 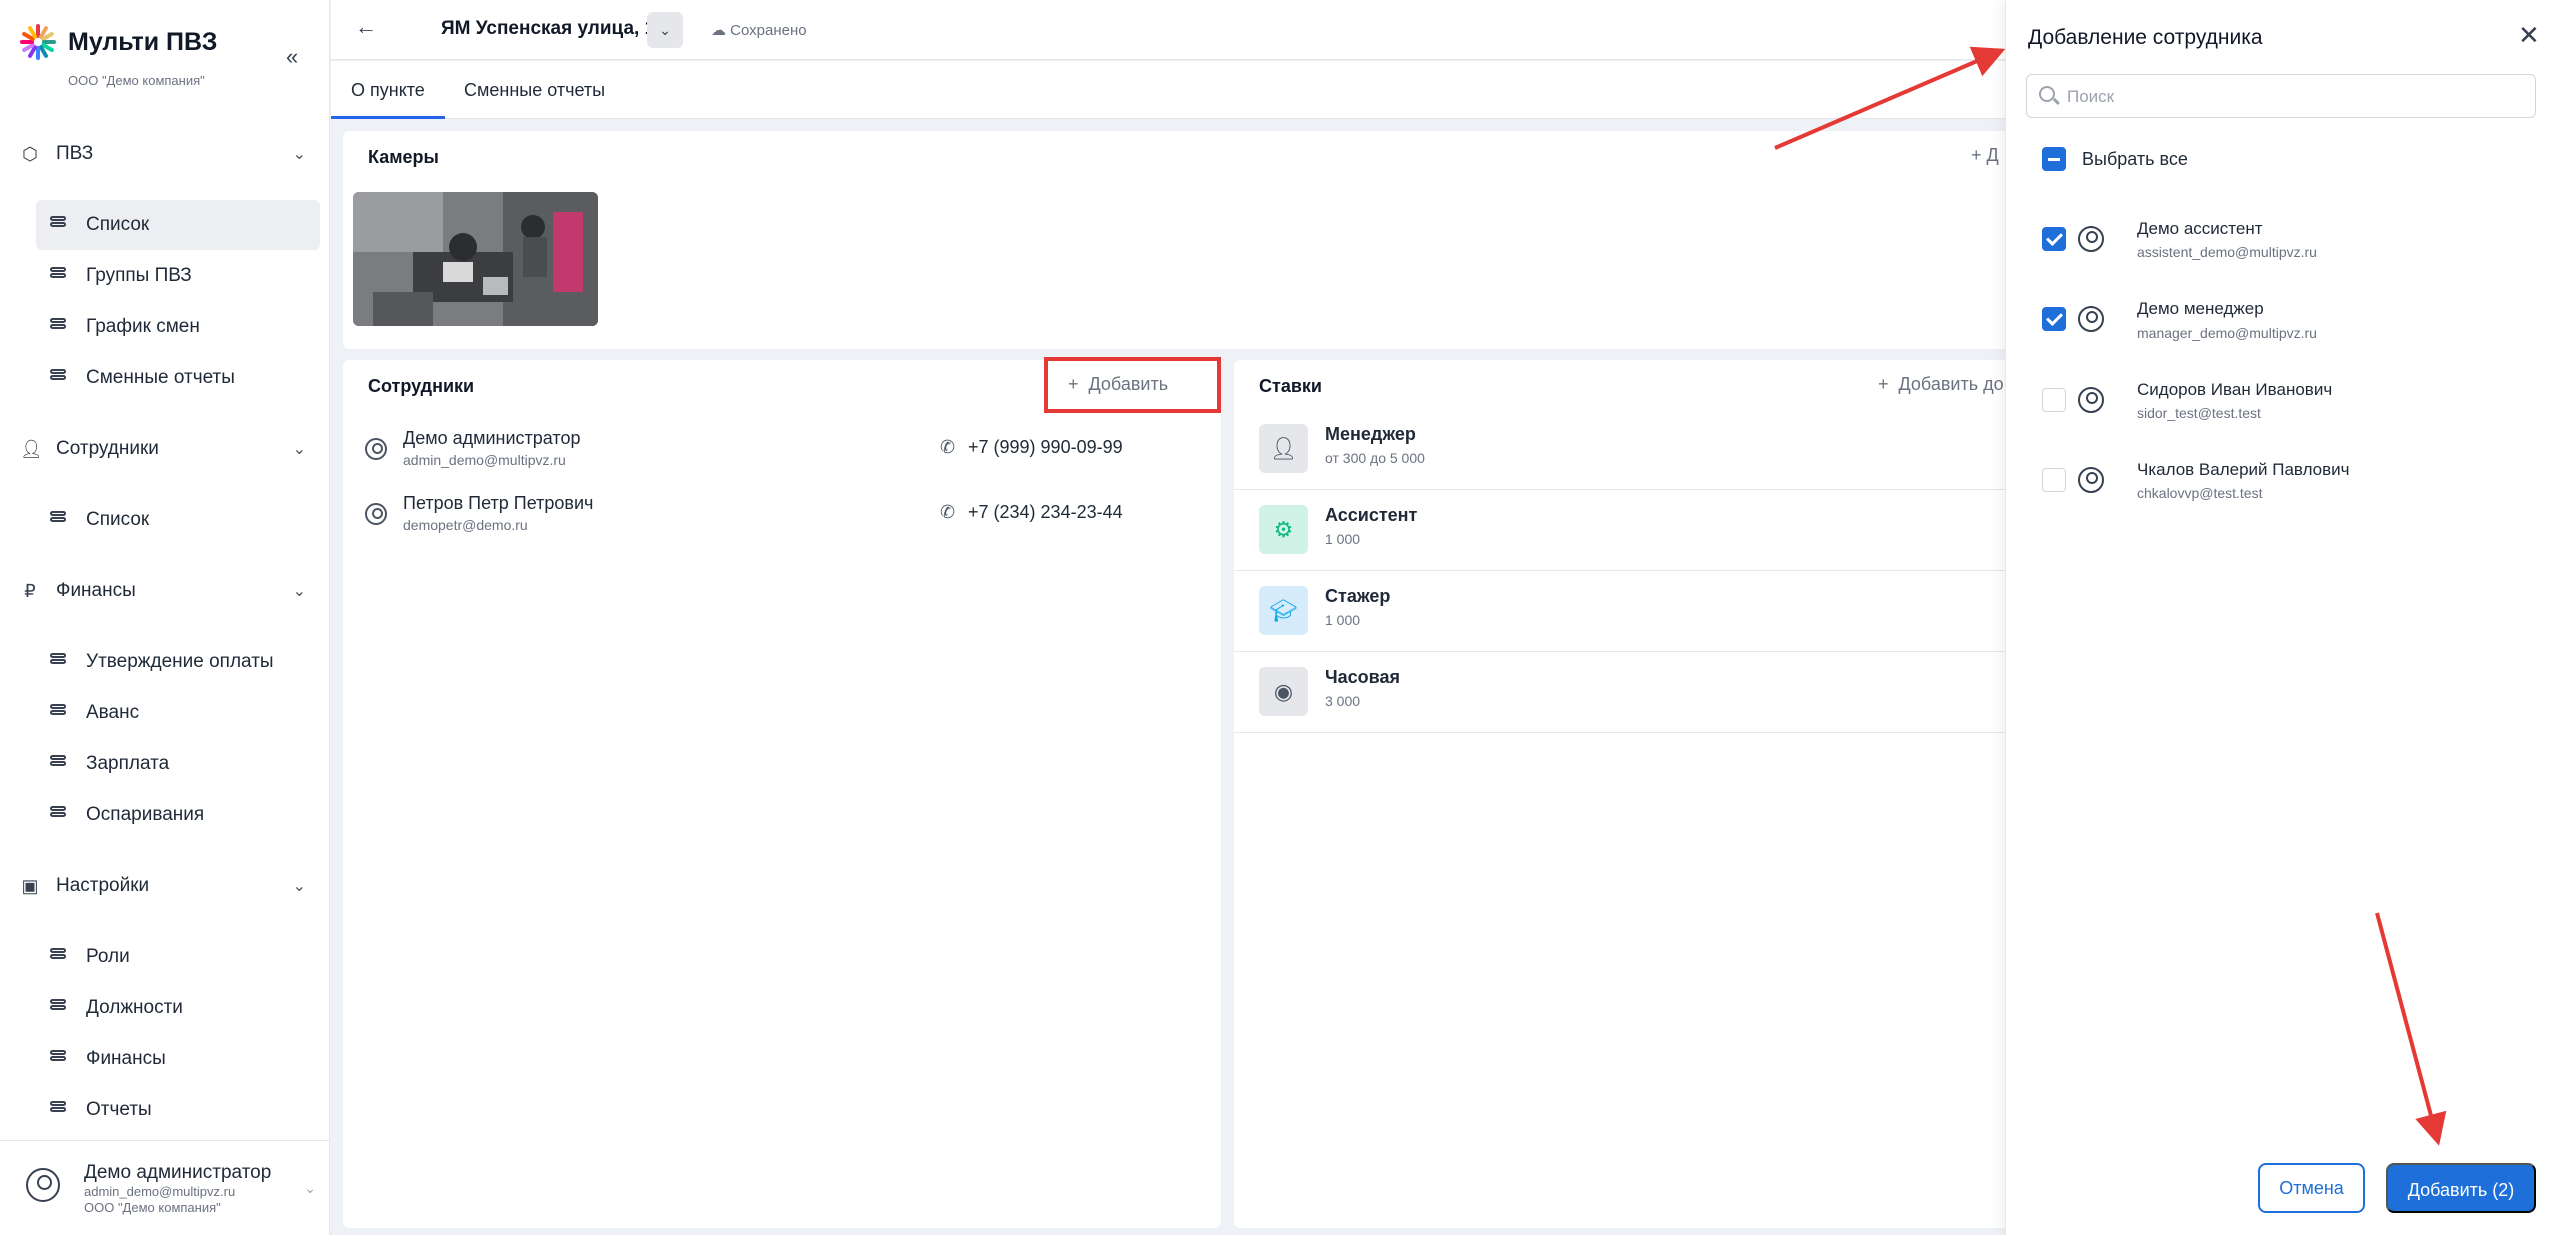 What do you see at coordinates (1624, 449) in the screenshot?
I see `list-item: 👤︎ Менеджер от 300 до 5 000` at bounding box center [1624, 449].